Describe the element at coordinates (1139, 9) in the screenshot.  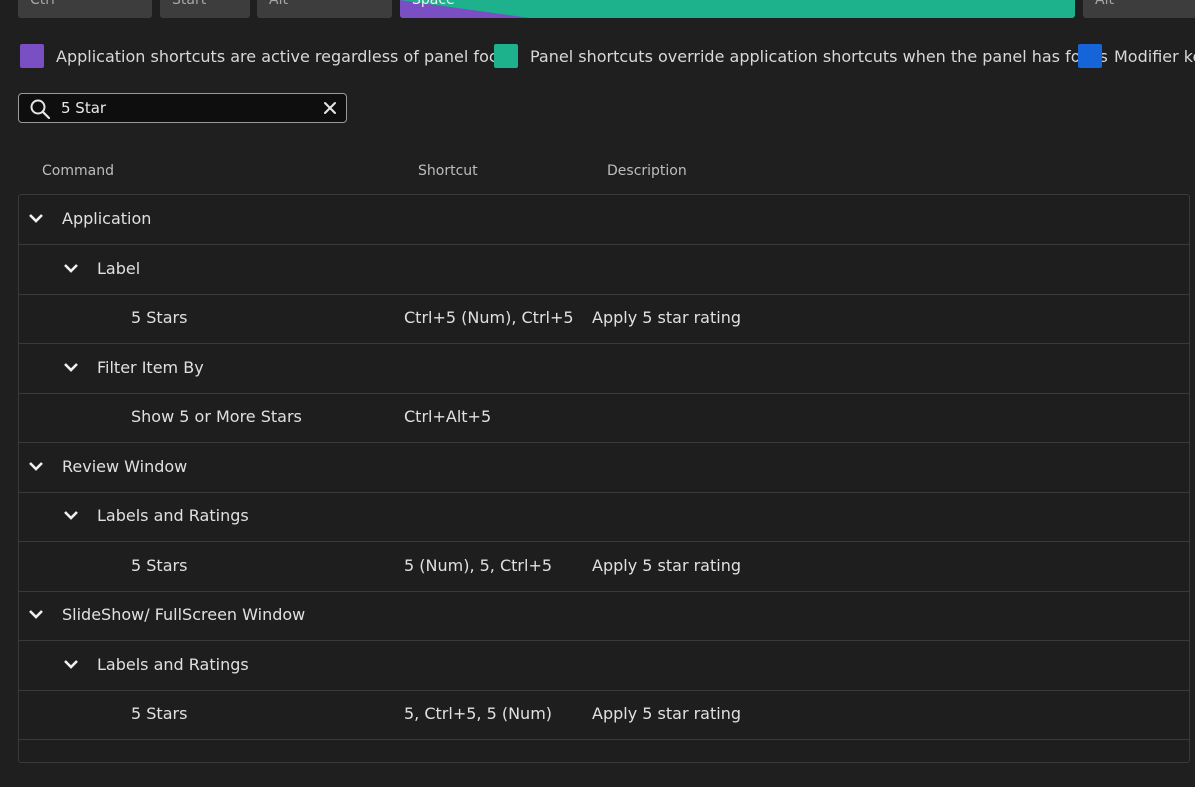
I see `key-alt-right: Alt` at that location.